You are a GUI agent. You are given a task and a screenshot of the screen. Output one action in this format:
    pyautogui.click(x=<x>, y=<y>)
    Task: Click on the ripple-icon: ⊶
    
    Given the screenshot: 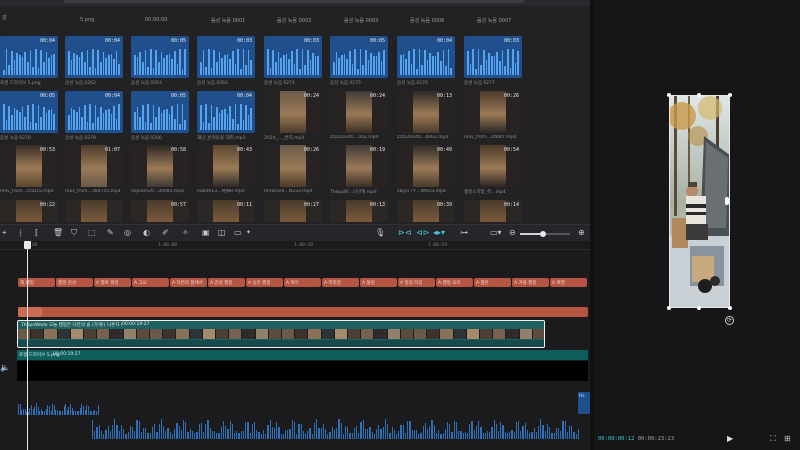 What is the action you would take?
    pyautogui.click(x=464, y=233)
    